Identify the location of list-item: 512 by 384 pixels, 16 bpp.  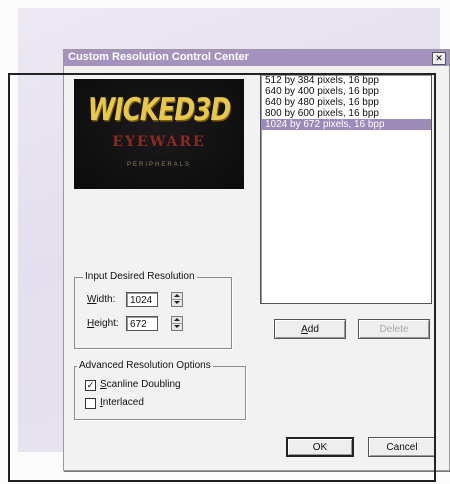
(346, 80).